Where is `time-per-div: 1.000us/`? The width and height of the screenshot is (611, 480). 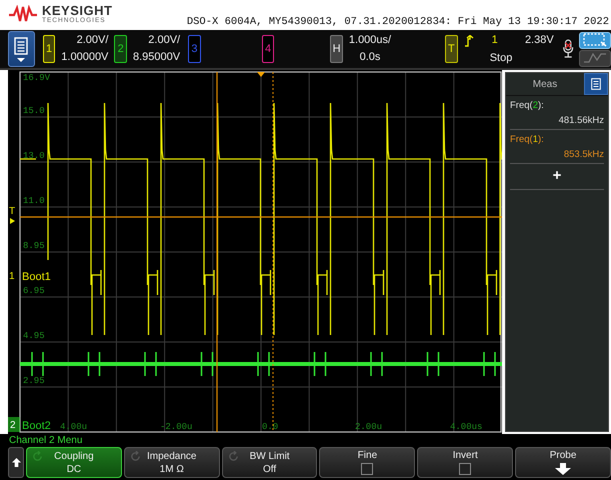 time-per-div: 1.000us/ is located at coordinates (370, 40).